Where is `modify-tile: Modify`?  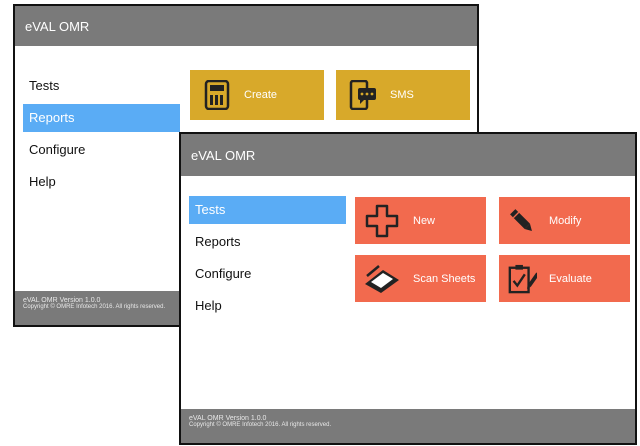 modify-tile: Modify is located at coordinates (564, 220).